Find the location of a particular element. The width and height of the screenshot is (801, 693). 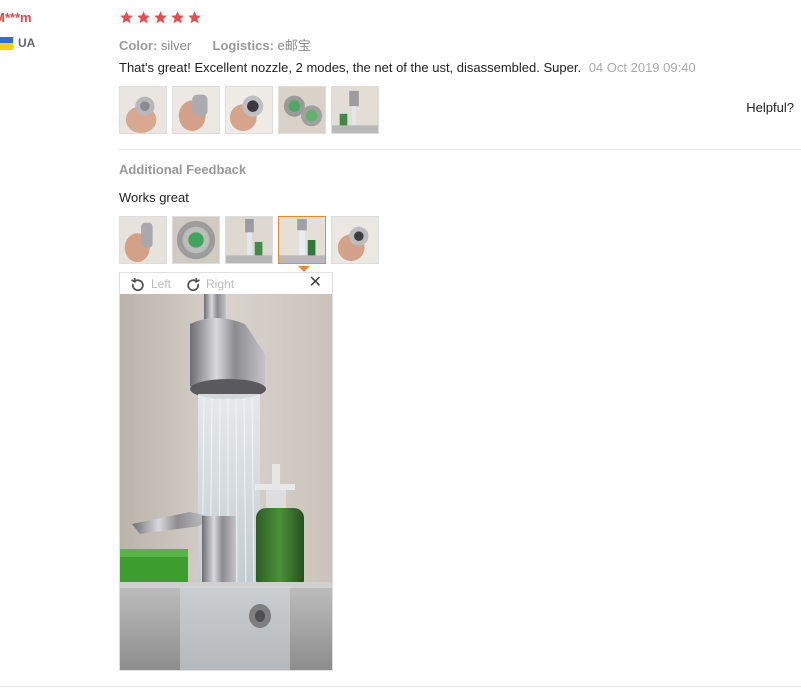

rotate-left-button: Left is located at coordinates (150, 284).